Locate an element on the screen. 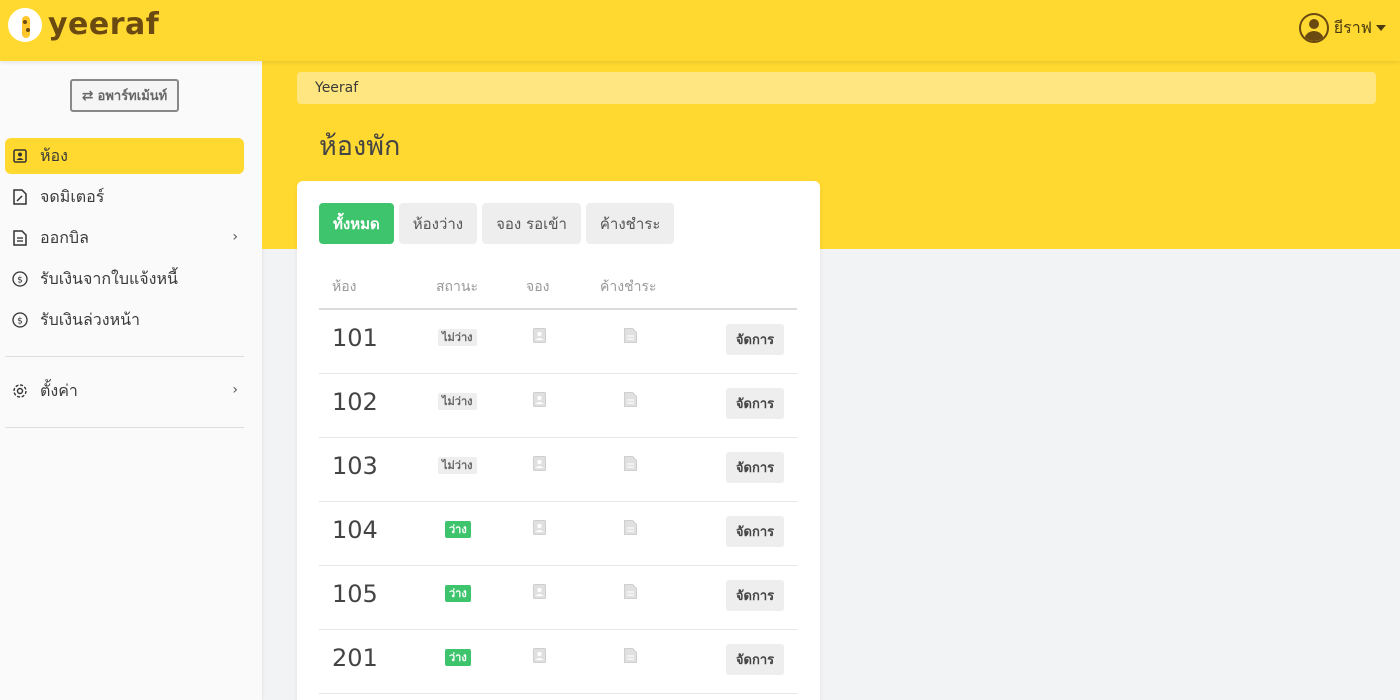  sidebar-item-label: ตั้งค่า is located at coordinates (59, 390).